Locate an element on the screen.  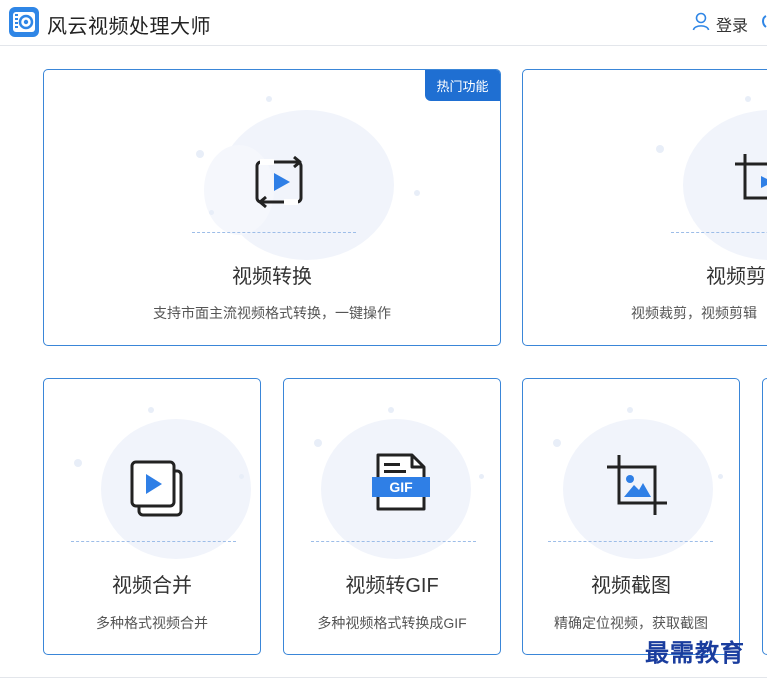
bottom-divider is located at coordinates (383, 677).